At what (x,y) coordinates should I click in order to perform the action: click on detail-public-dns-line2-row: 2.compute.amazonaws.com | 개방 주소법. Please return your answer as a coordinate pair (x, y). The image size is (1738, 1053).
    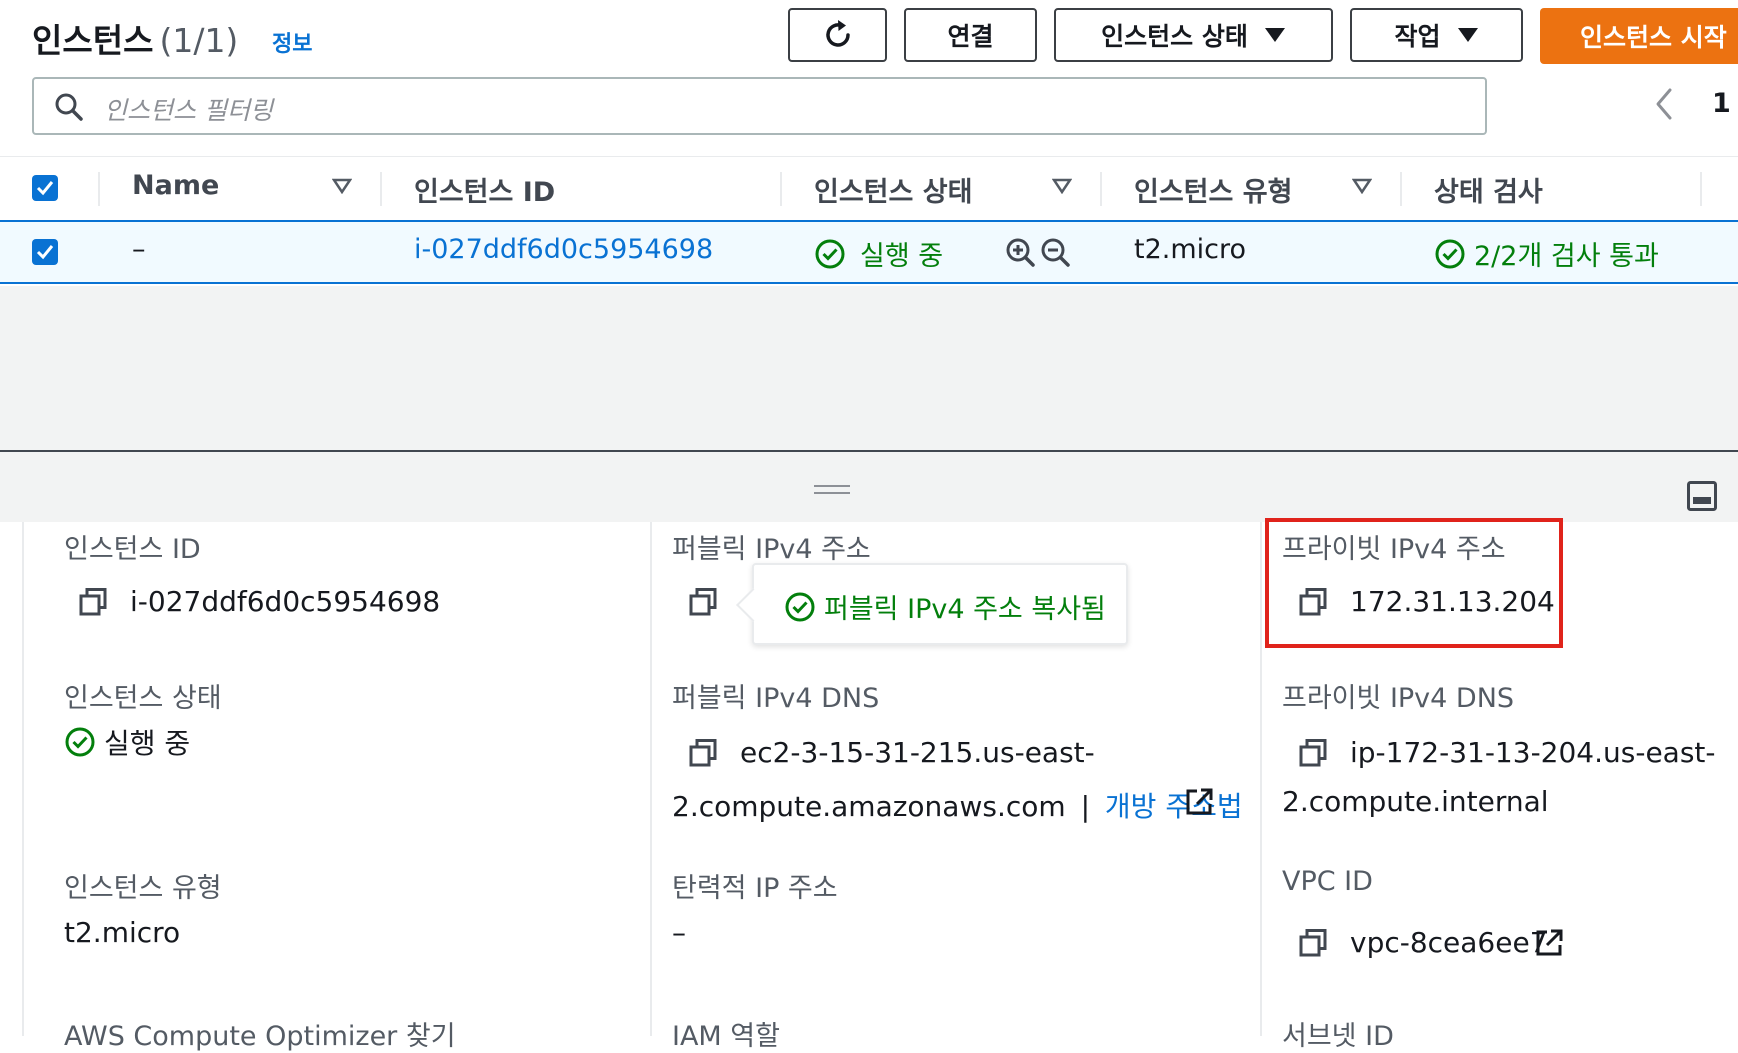
    Looking at the image, I should click on (957, 805).